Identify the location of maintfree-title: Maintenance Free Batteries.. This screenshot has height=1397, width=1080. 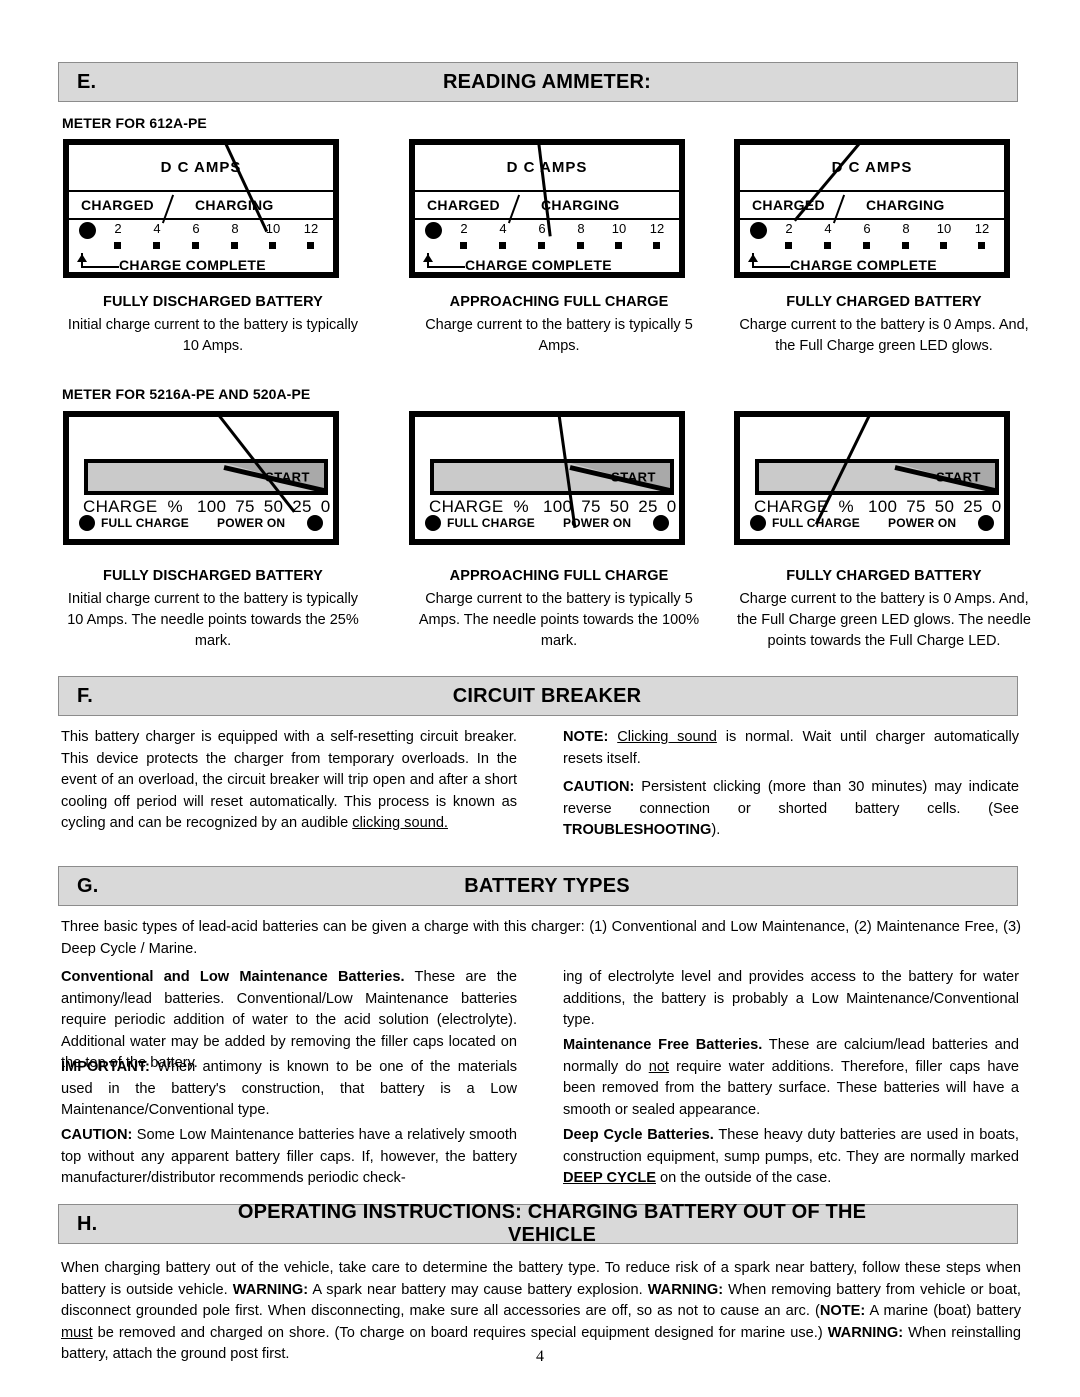
(663, 1045).